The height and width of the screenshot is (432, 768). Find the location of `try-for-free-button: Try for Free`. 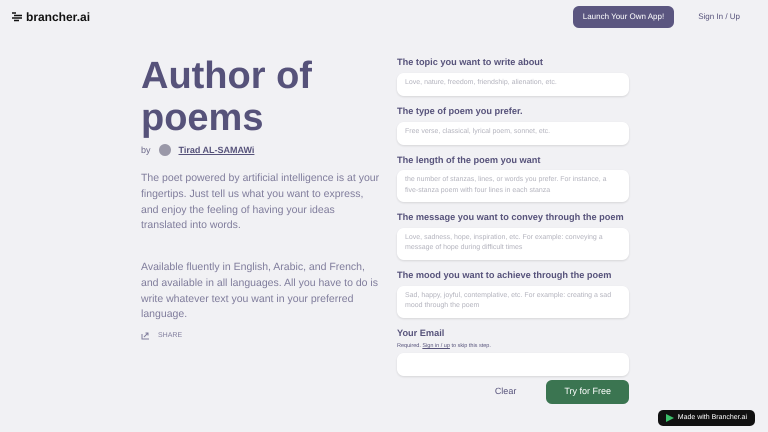

try-for-free-button: Try for Free is located at coordinates (587, 392).